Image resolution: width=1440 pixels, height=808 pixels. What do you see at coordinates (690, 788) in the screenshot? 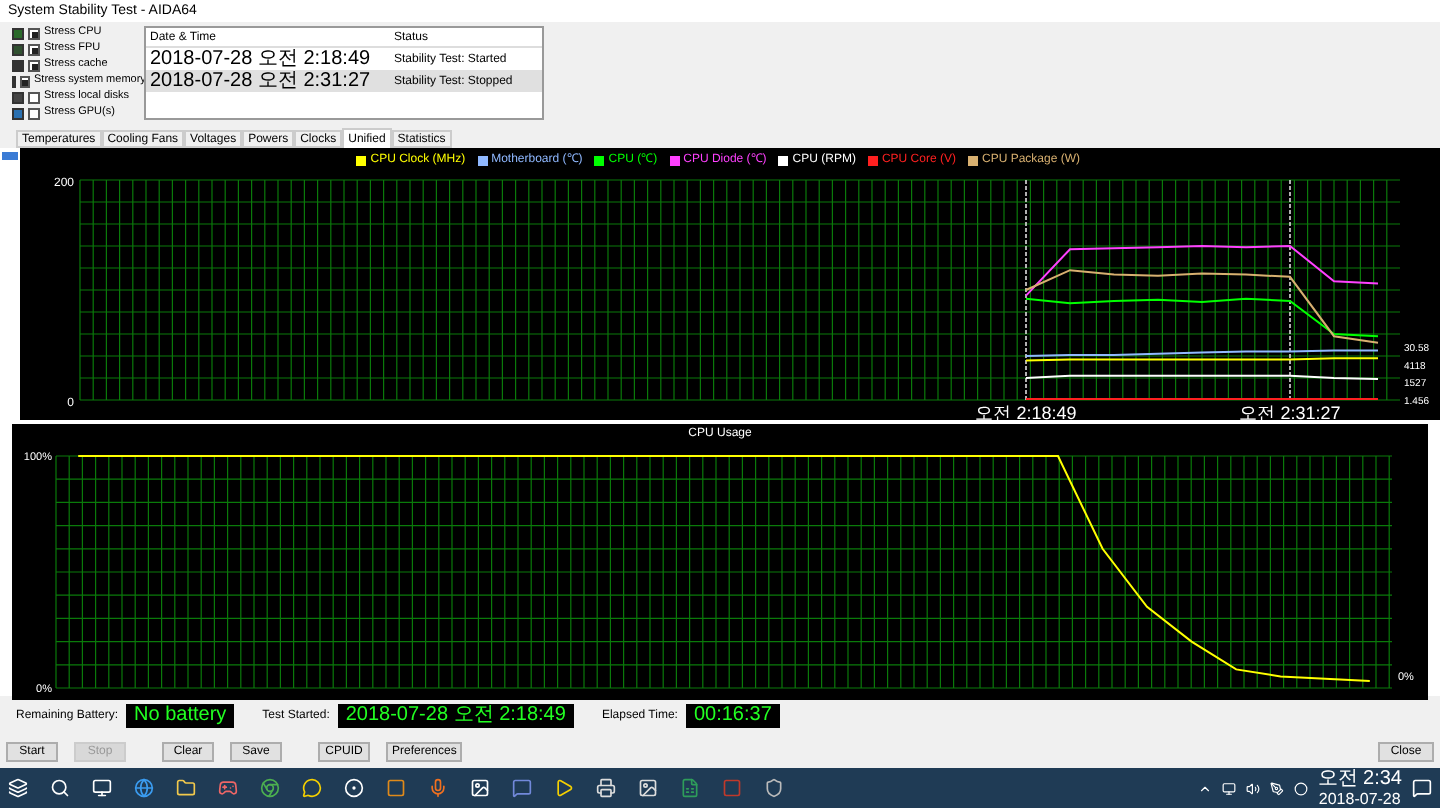
I see `spreadsheet-icon` at bounding box center [690, 788].